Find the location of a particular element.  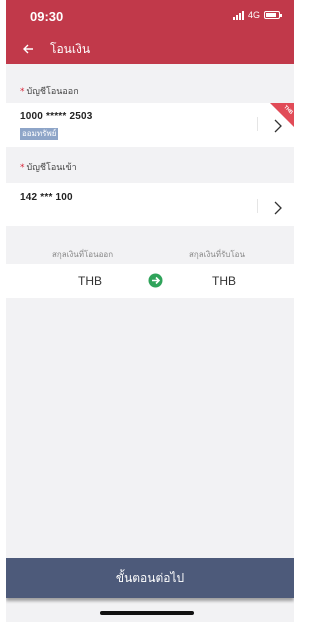

status-bar: 09:30 4G is located at coordinates (150, 15).